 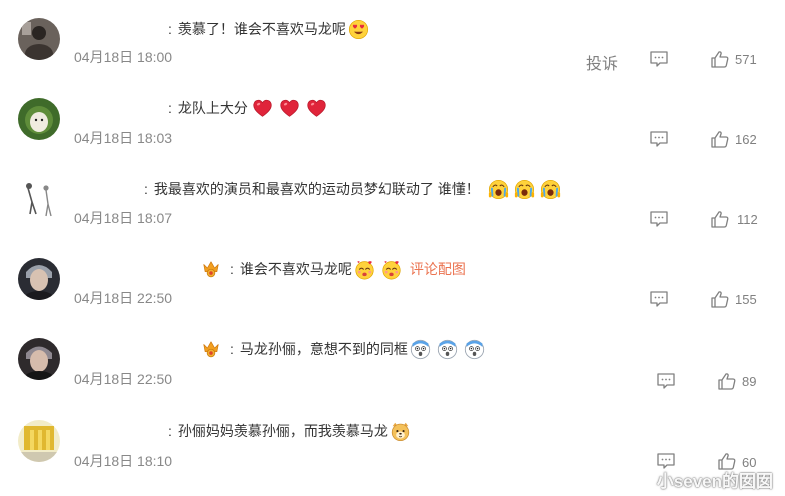 What do you see at coordinates (316, 189) in the screenshot?
I see `comment-text: 我最喜欢的演员和最喜欢的运动员梦幻联动了 谁懂！` at bounding box center [316, 189].